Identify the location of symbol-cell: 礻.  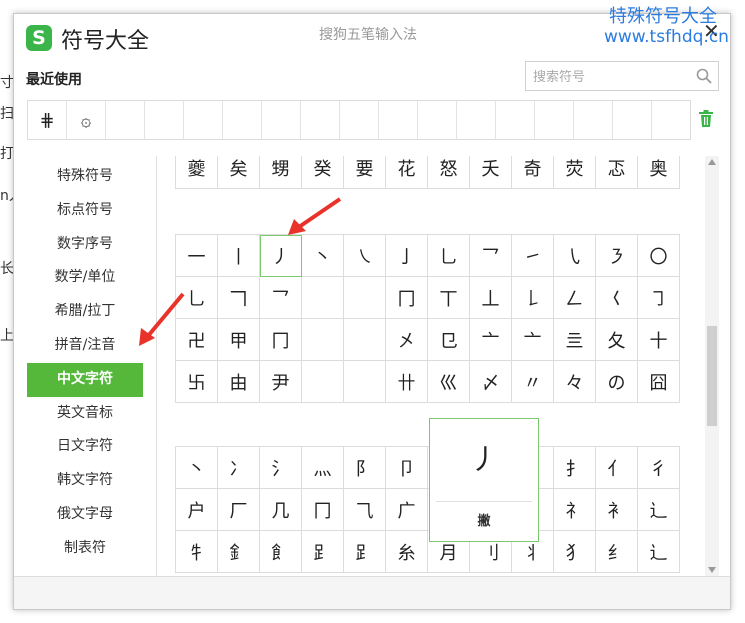
(575, 510).